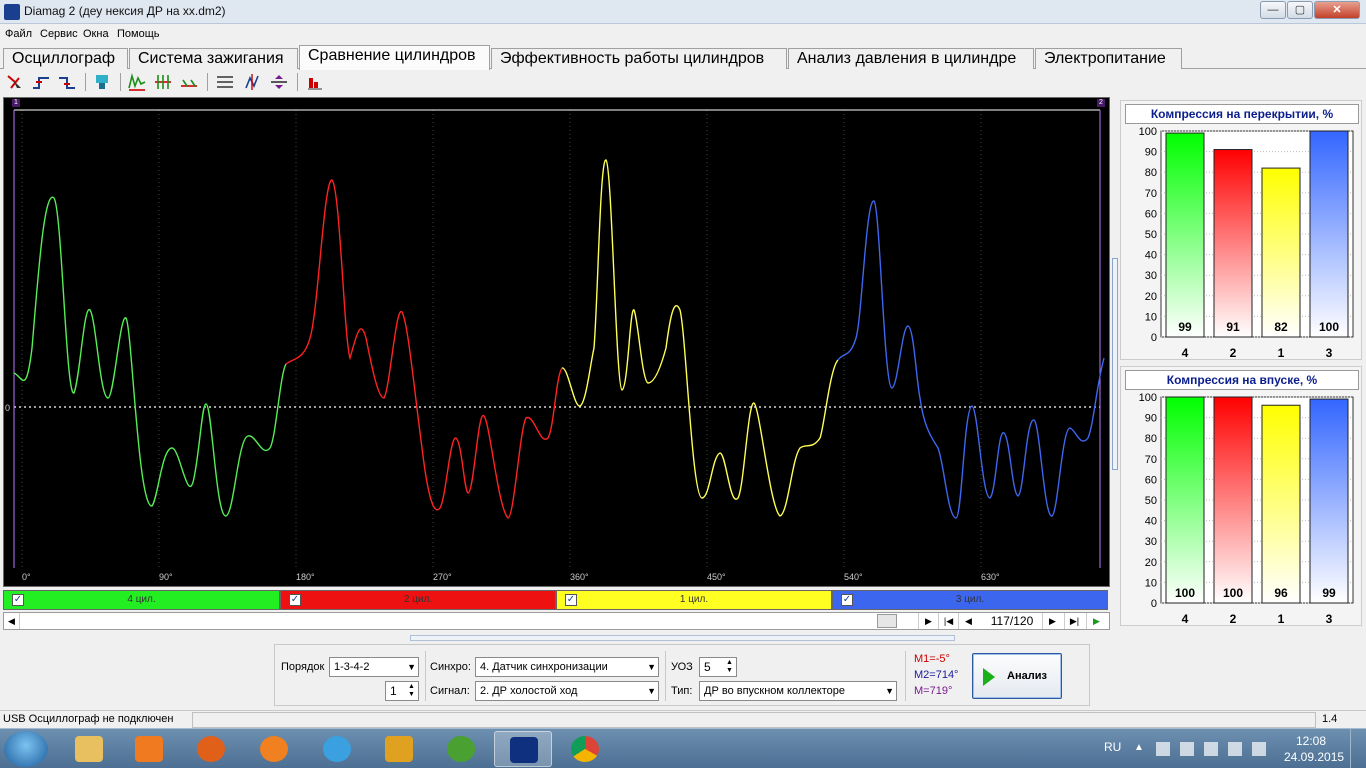 The height and width of the screenshot is (768, 1366). Describe the element at coordinates (1027, 676) in the screenshot. I see `analyze-label: Анализ` at that location.